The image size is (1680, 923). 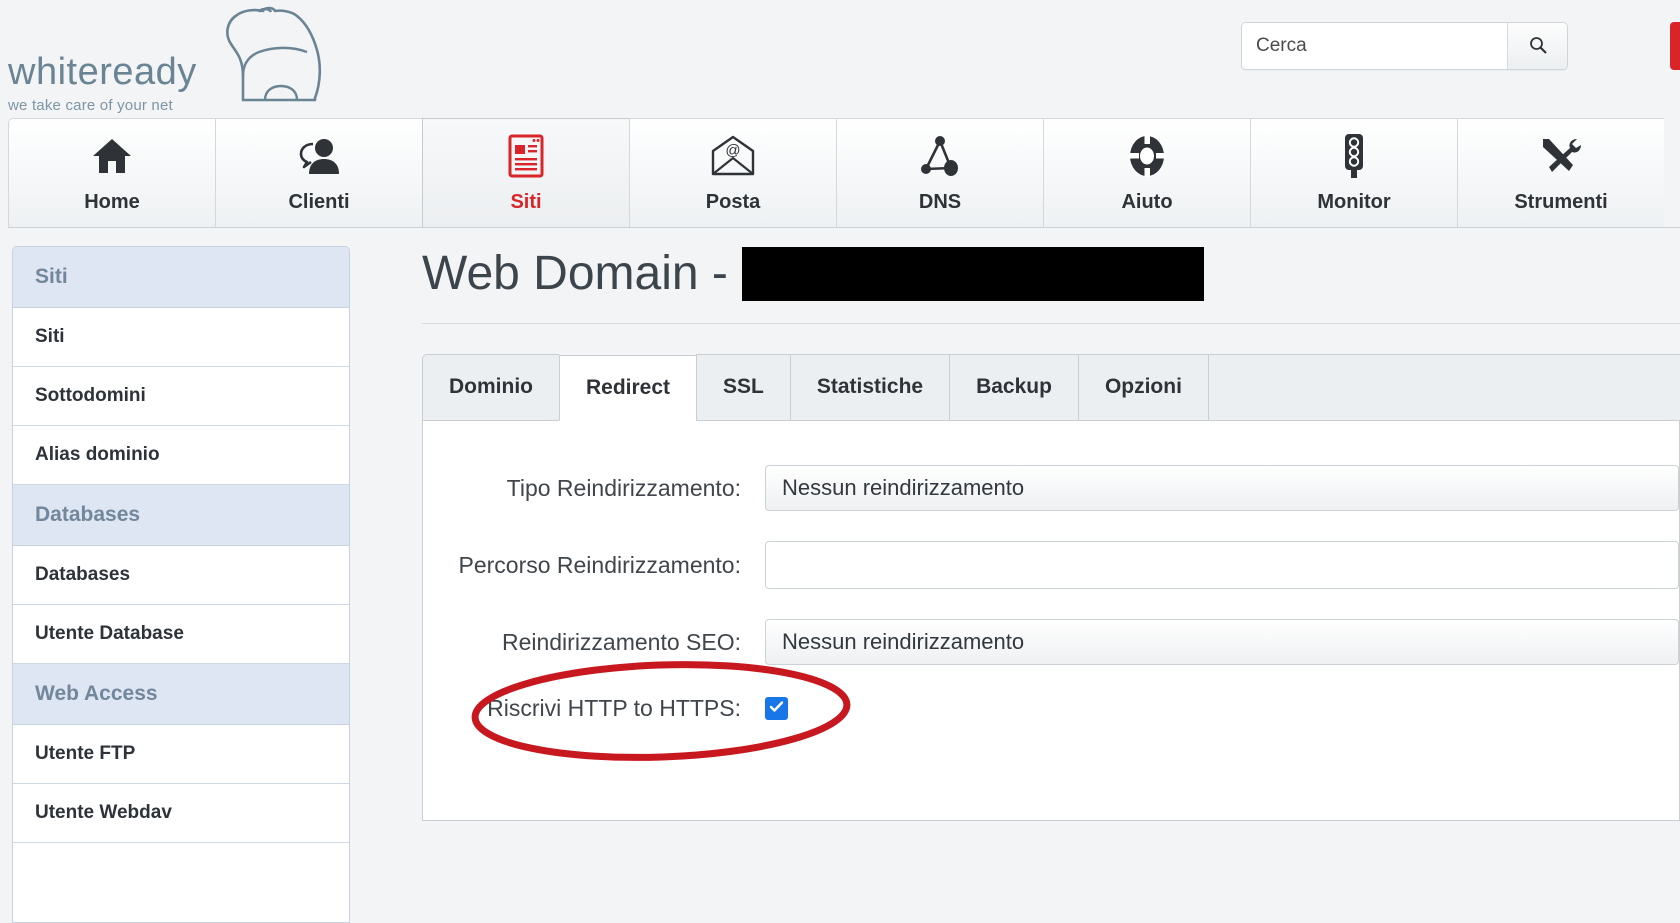 What do you see at coordinates (319, 156) in the screenshot?
I see `users-icon` at bounding box center [319, 156].